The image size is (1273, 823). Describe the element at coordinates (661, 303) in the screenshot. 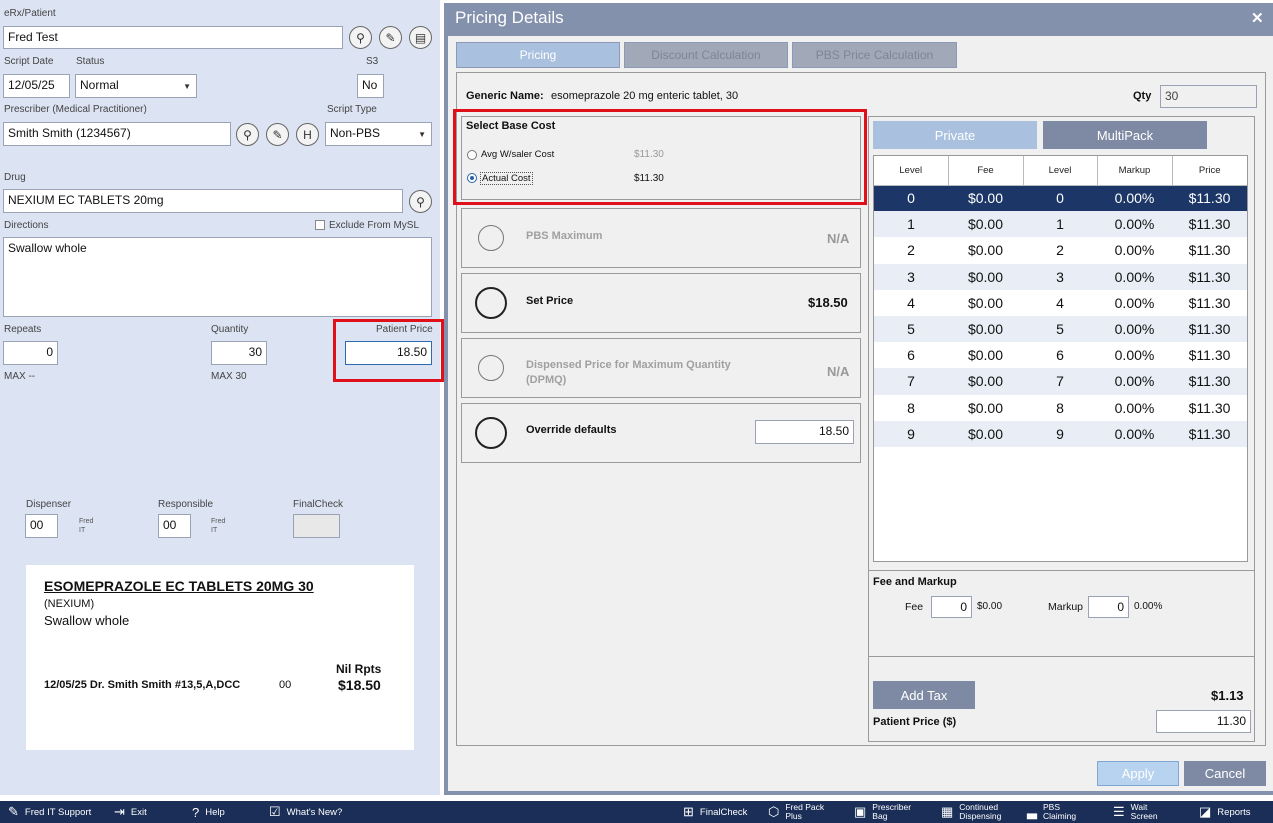

I see `set-price-option` at that location.